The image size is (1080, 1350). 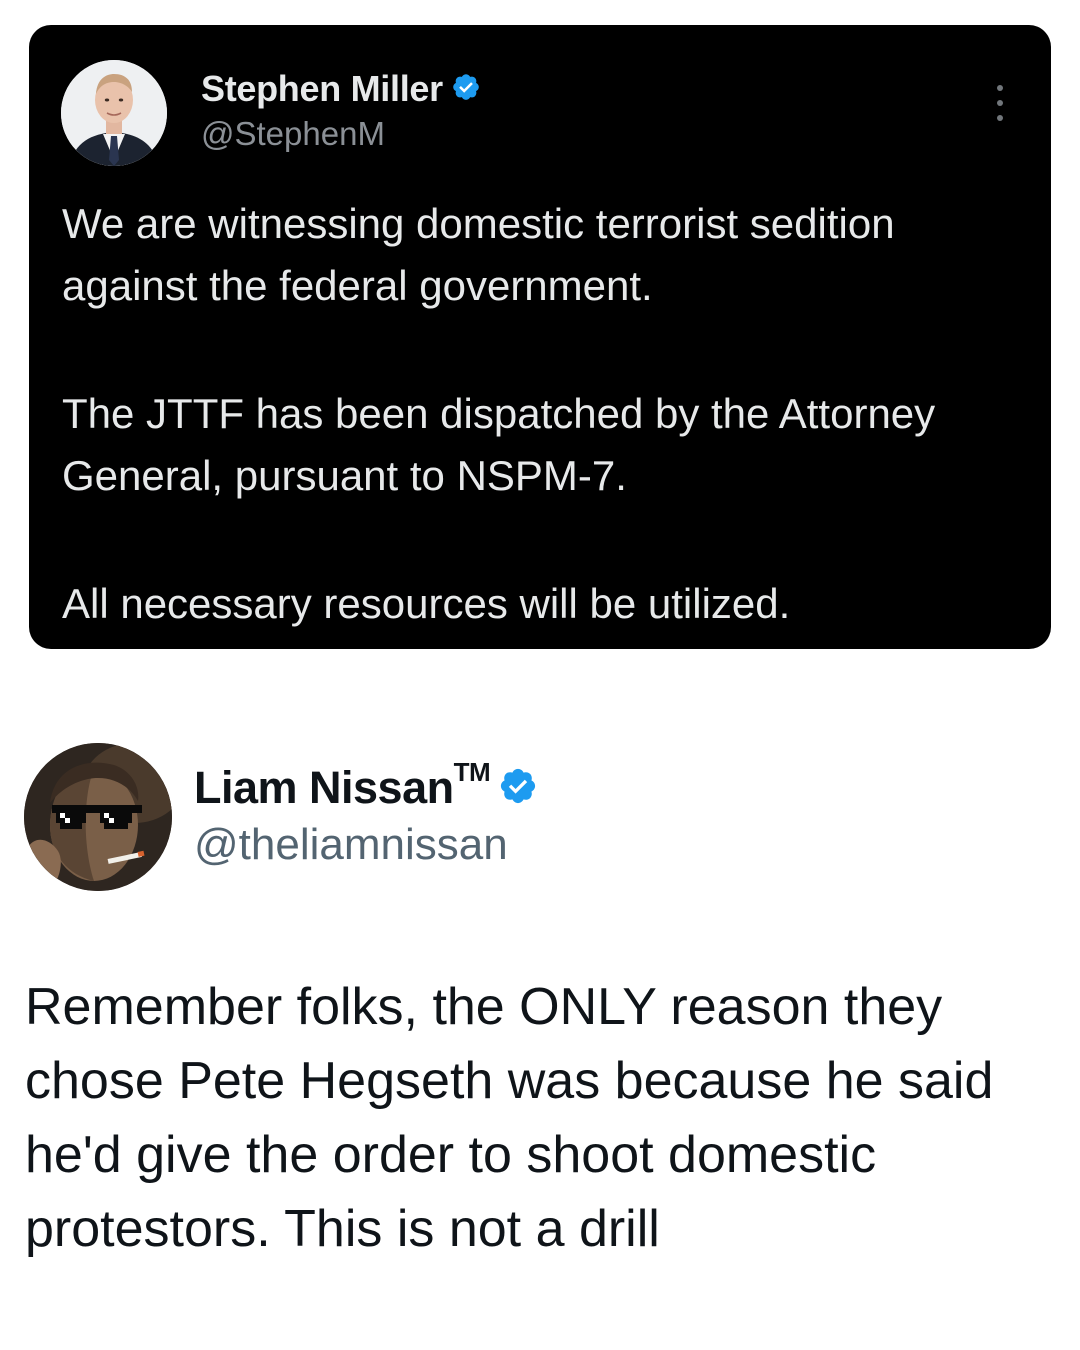 I want to click on tweet-author-row: Liam NissanTM, so click(x=366, y=786).